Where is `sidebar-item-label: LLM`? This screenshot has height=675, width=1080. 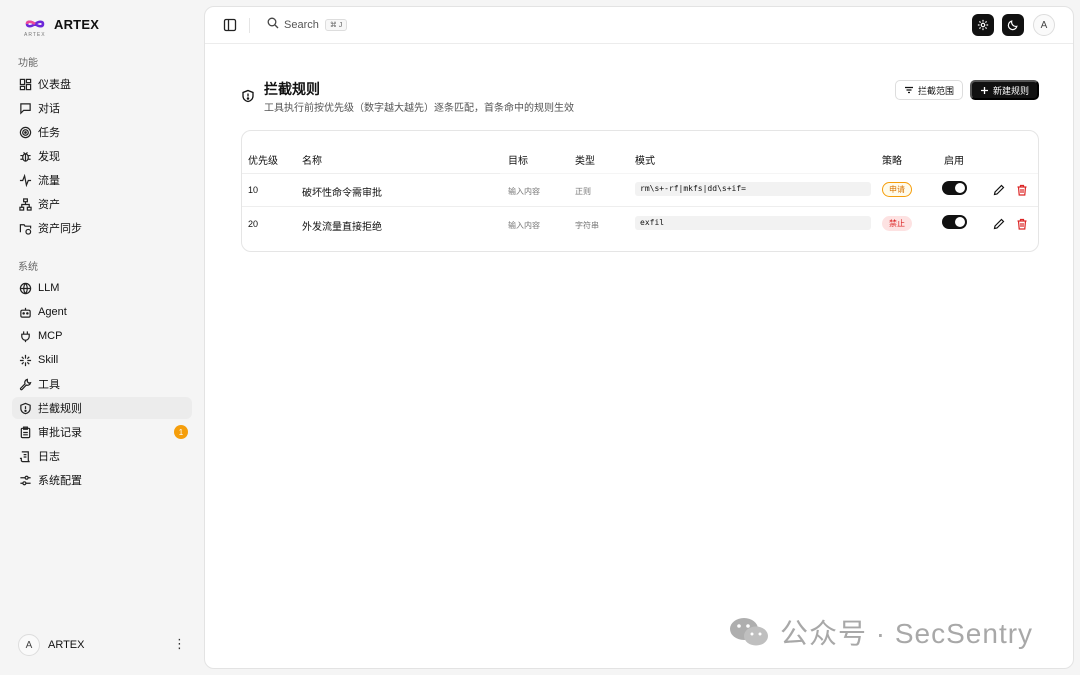
sidebar-item-label: LLM is located at coordinates (49, 288).